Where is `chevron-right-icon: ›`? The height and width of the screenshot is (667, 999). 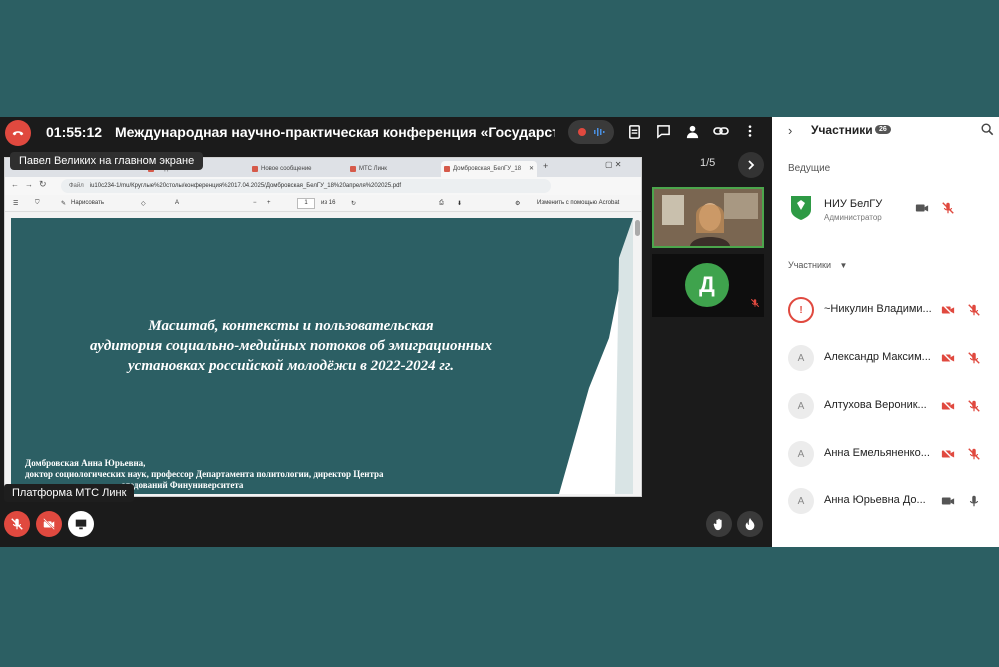
chevron-right-icon: › is located at coordinates (790, 130).